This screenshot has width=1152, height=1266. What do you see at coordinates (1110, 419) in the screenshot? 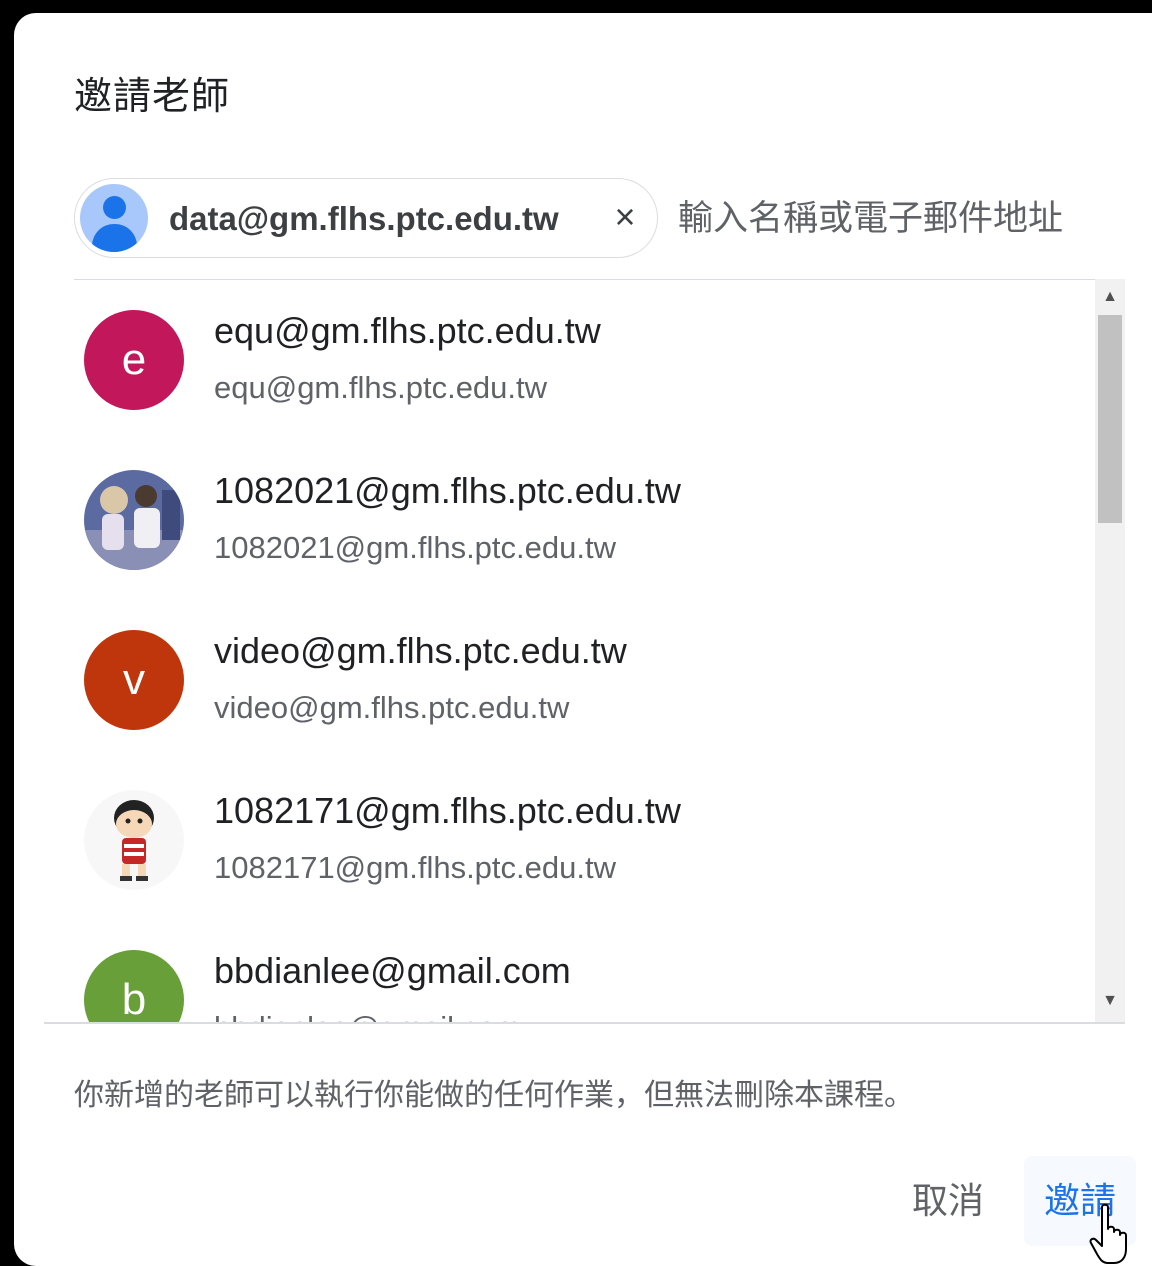
I see `scroll-thumb` at bounding box center [1110, 419].